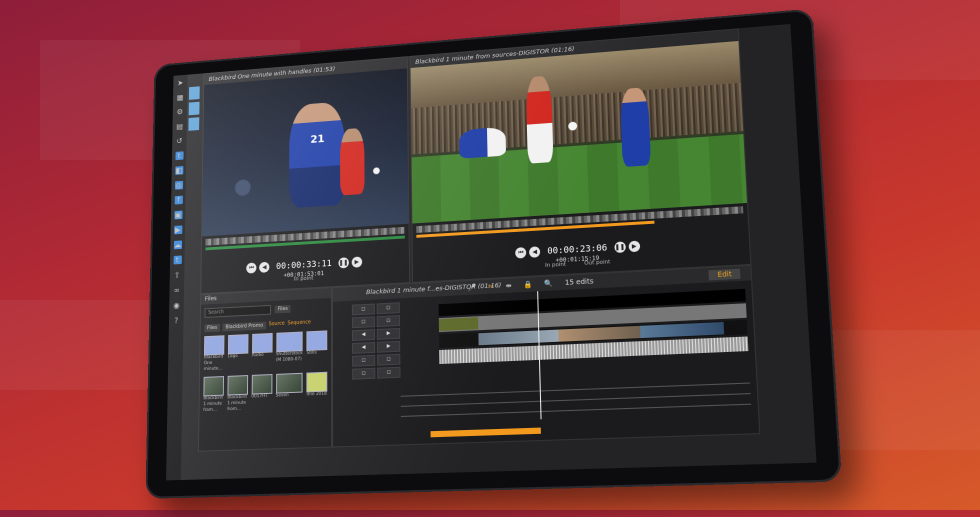  I want to click on globe-icon: ◎, so click(179, 185).